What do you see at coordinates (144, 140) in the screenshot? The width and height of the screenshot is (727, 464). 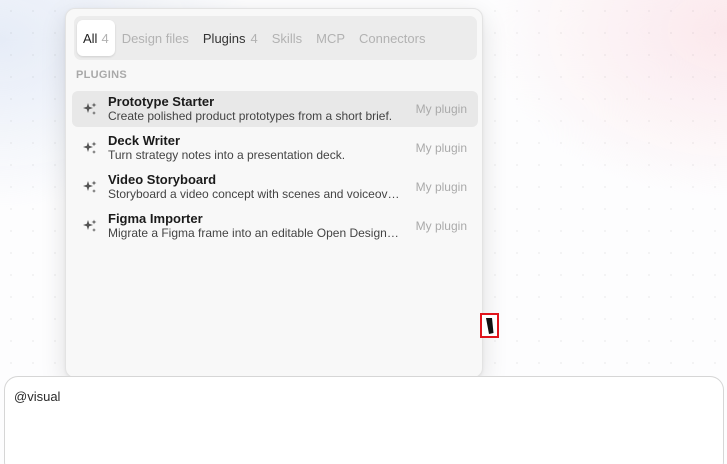 I see `plugin-title: Deck Writer` at bounding box center [144, 140].